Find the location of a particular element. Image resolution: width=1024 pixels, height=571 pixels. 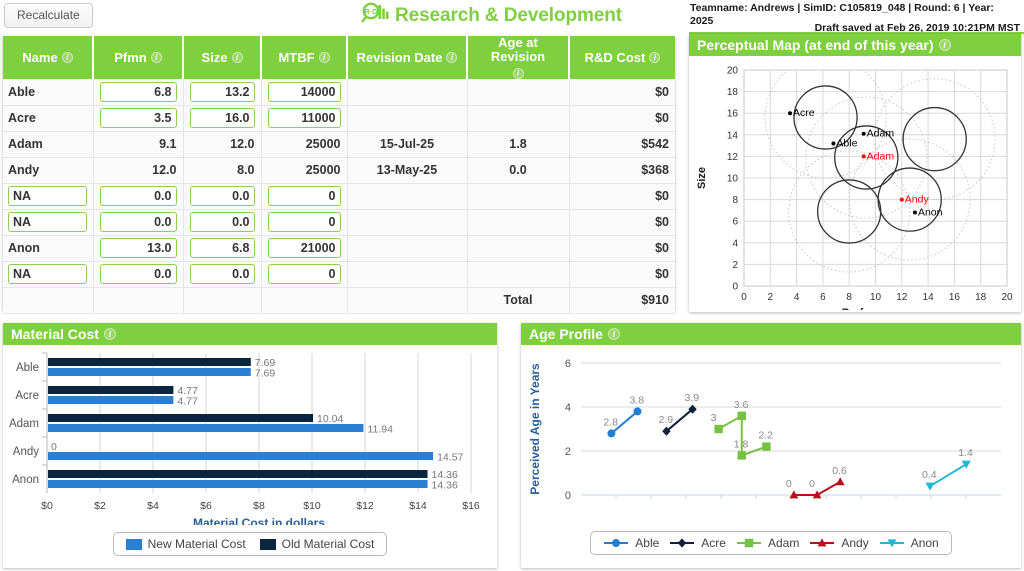

perceptual-map-header: Perceptual Map (at end of this year) i is located at coordinates (855, 45).